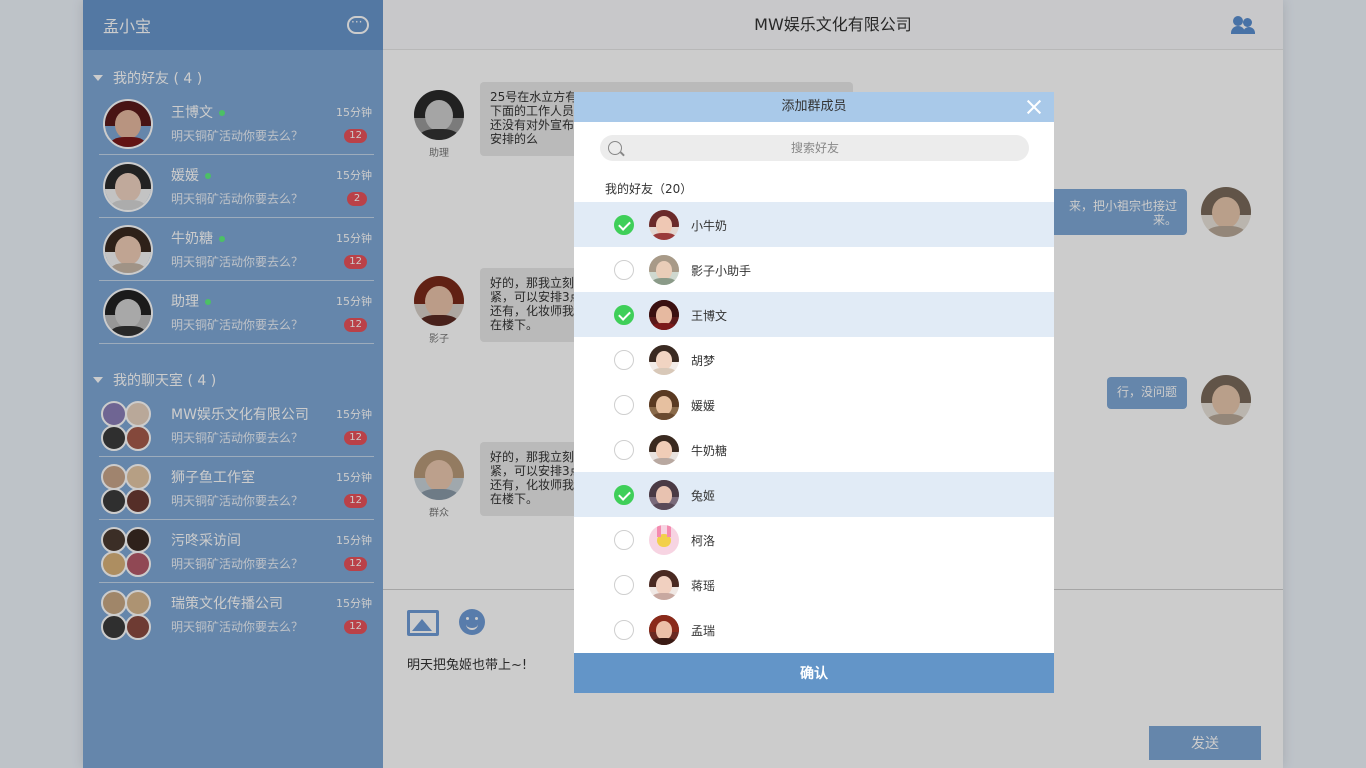 The height and width of the screenshot is (768, 1366). I want to click on friend-row: 小牛奶, so click(814, 224).